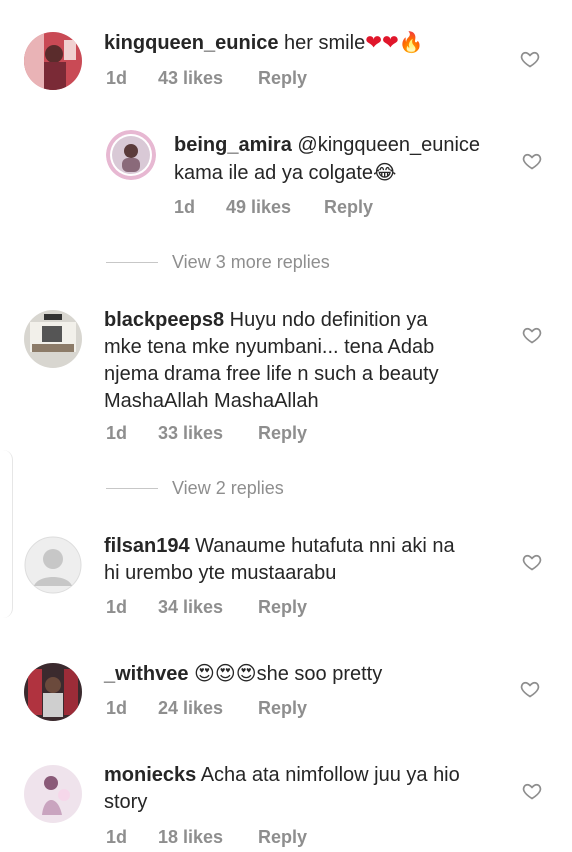 The image size is (572, 852). Describe the element at coordinates (220, 573) in the screenshot. I see `comment-text-line: hi urembo yte mustaarabu` at that location.